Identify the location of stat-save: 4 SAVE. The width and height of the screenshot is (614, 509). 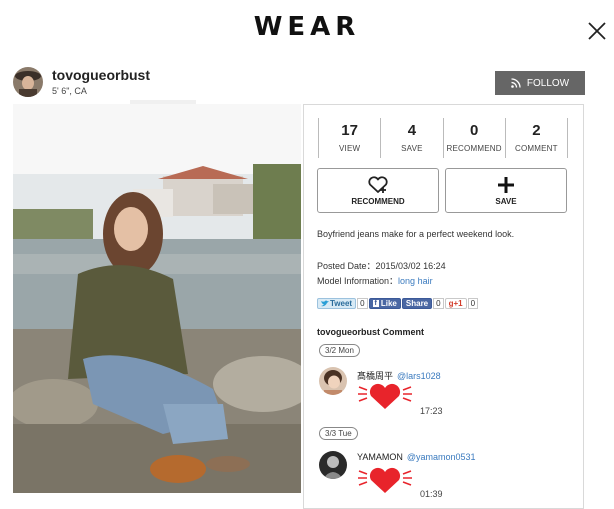
(411, 138).